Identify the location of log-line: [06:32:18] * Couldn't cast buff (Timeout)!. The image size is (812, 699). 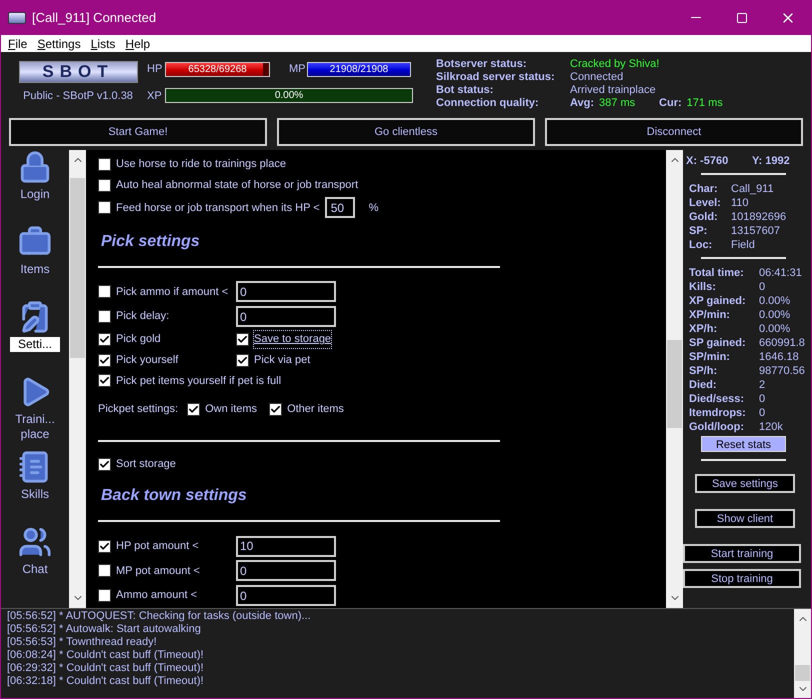
(106, 681).